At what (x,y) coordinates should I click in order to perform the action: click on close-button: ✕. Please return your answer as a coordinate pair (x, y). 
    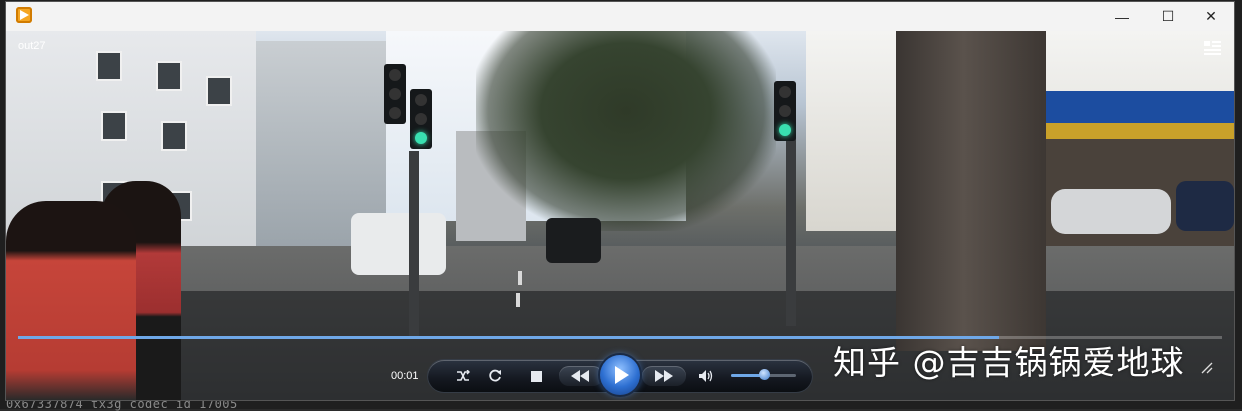
    Looking at the image, I should click on (1211, 16).